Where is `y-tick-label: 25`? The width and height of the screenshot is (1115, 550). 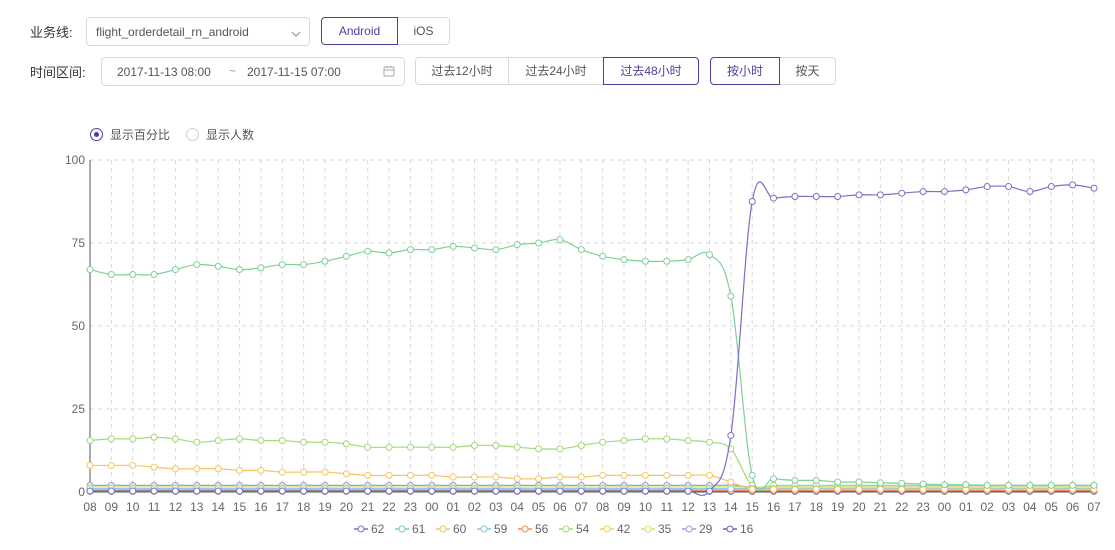
y-tick-label: 25 is located at coordinates (79, 409).